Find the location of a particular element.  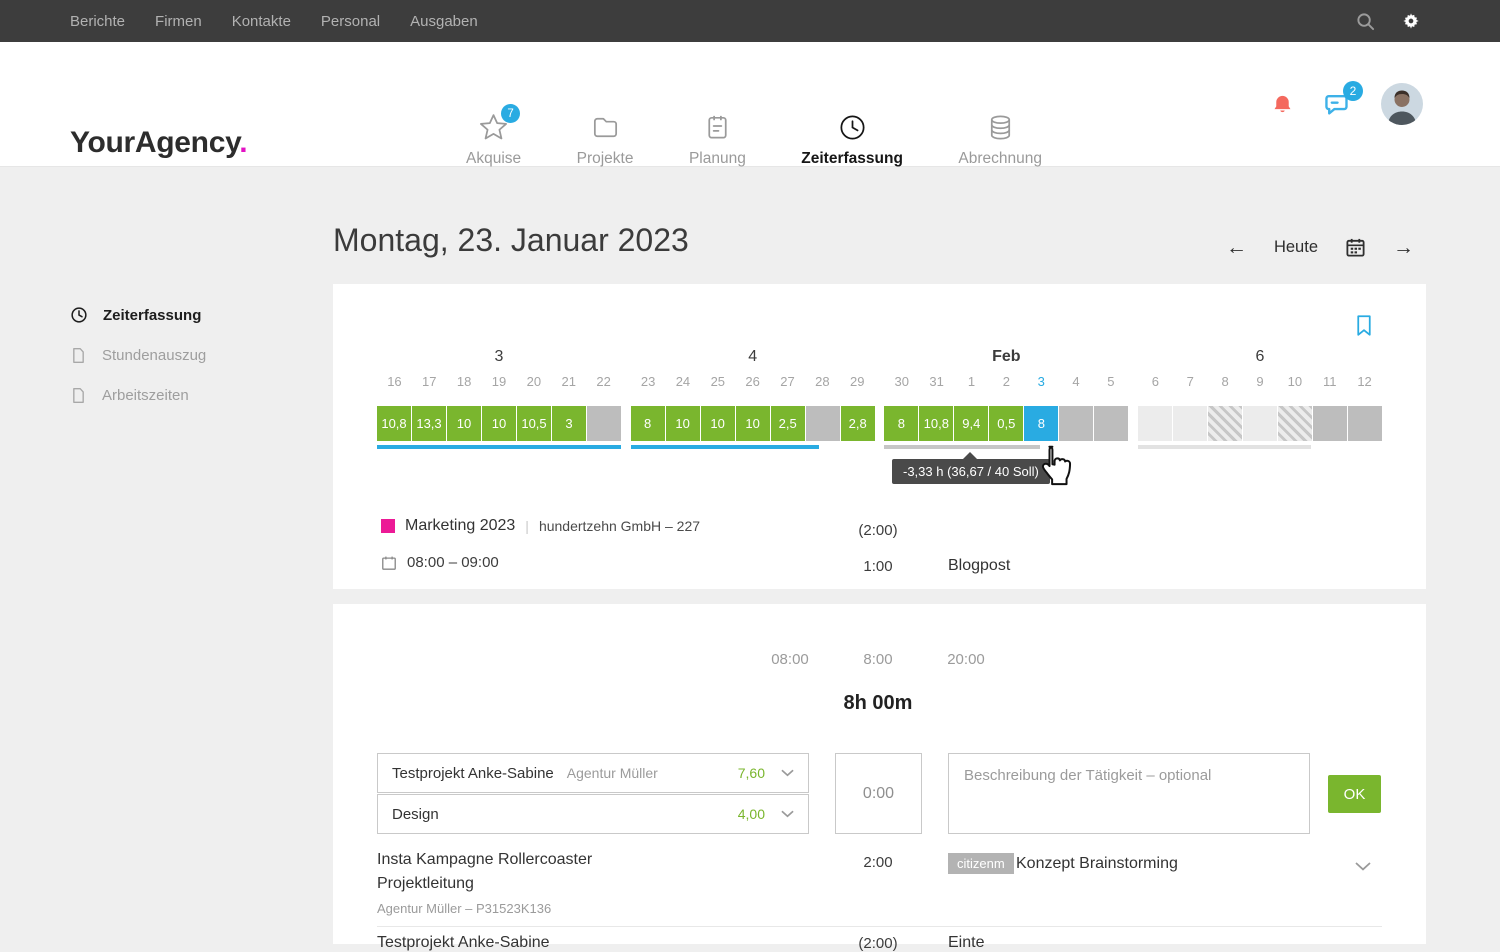

entry-activity: Einte is located at coordinates (966, 942).